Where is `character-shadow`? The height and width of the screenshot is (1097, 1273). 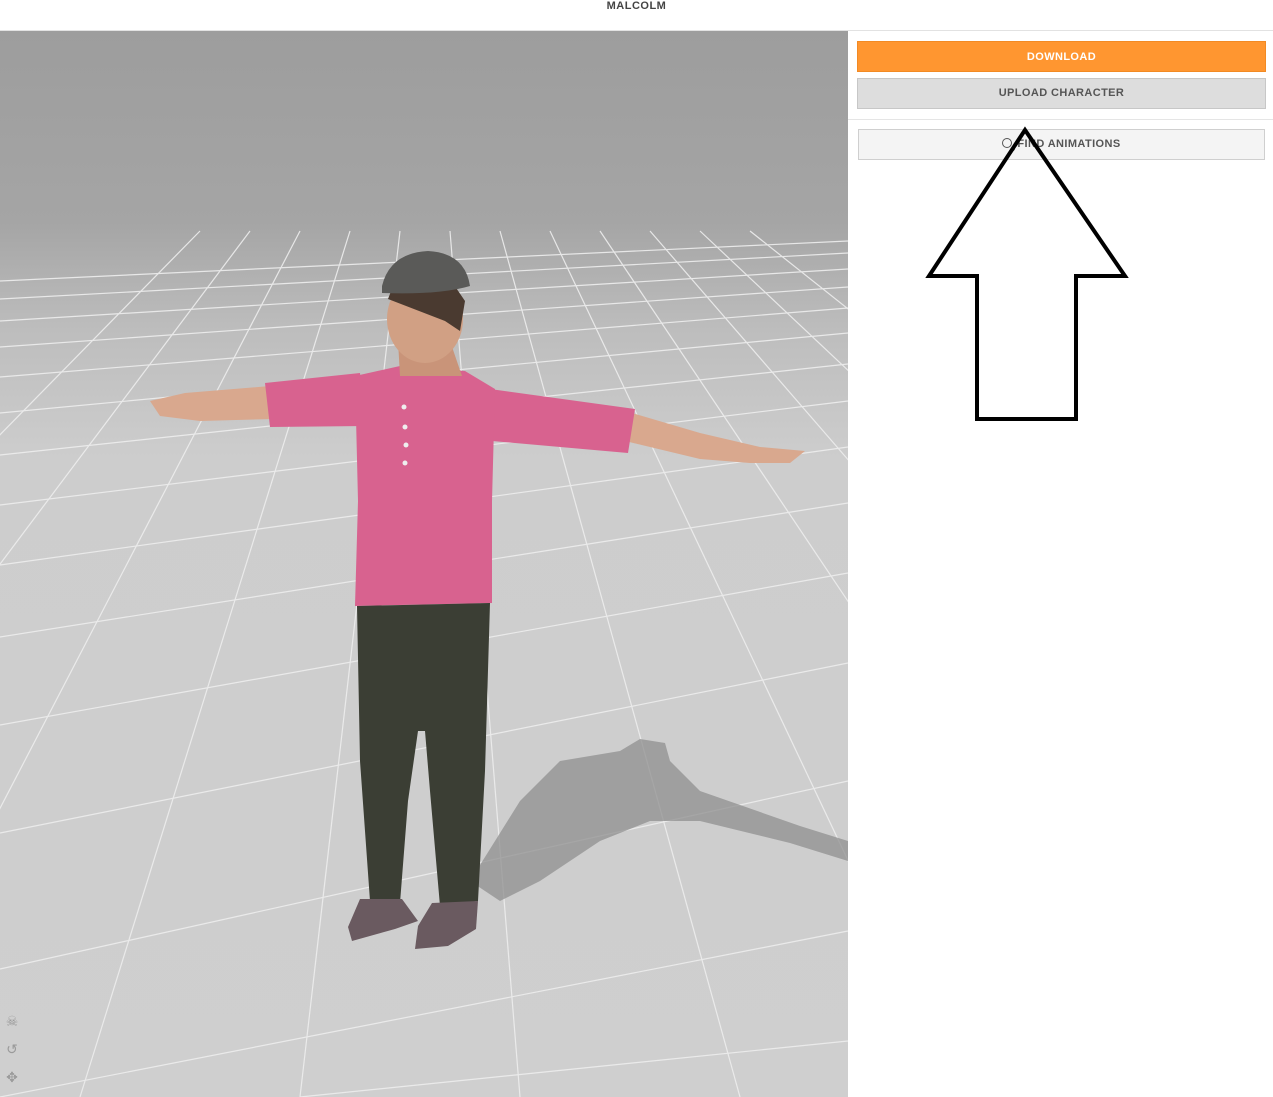
character-shadow is located at coordinates (659, 820).